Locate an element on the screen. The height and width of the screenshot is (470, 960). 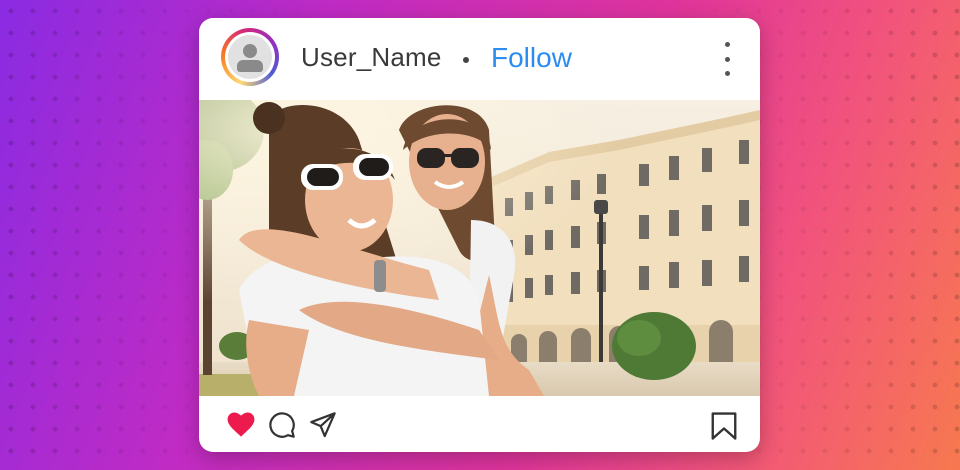
send-icon is located at coordinates (323, 425).